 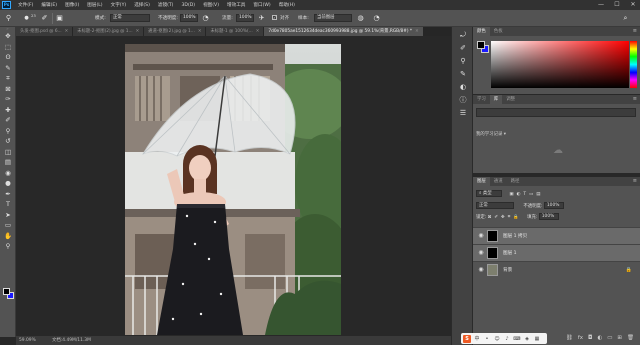 What do you see at coordinates (8, 225) in the screenshot?
I see `rectangle-icon: ▭` at bounding box center [8, 225].